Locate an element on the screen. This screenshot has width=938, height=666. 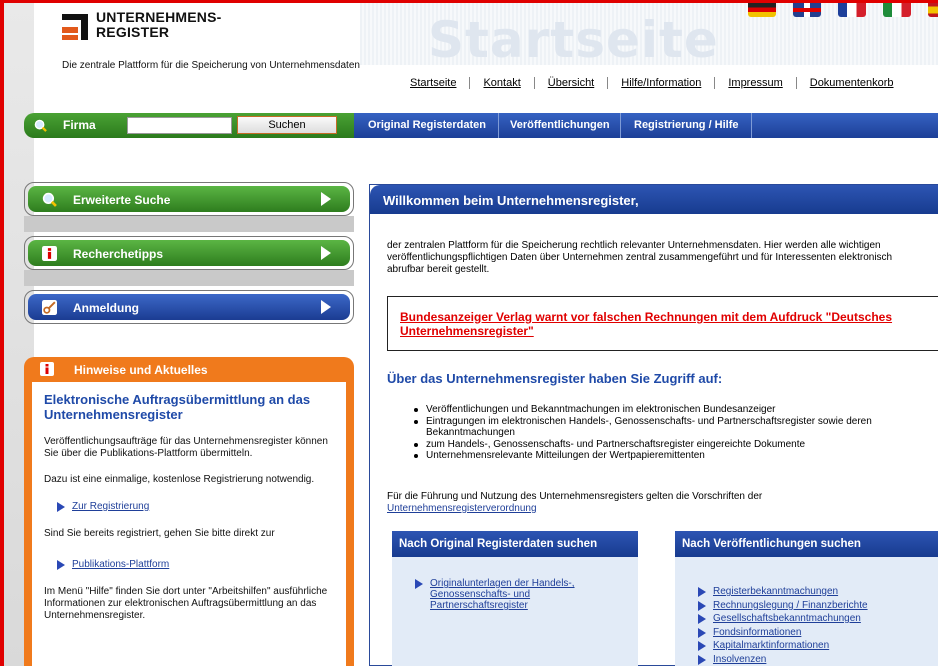
kapitalmarktinformationen-link: Kapitalmarktinformationen is located at coordinates (771, 645).